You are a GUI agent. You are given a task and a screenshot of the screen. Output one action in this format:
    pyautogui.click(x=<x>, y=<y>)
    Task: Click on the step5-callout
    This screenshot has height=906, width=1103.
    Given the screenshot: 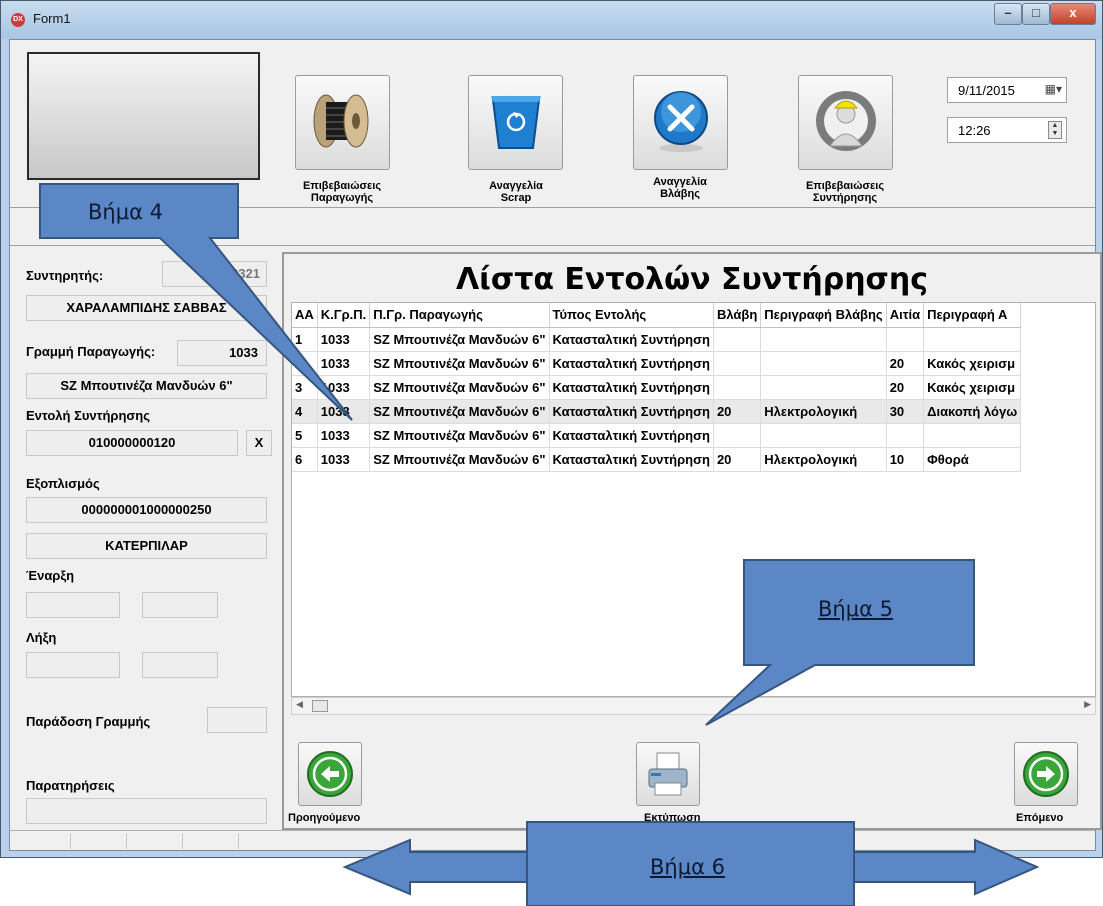 What is the action you would take?
    pyautogui.click(x=840, y=642)
    